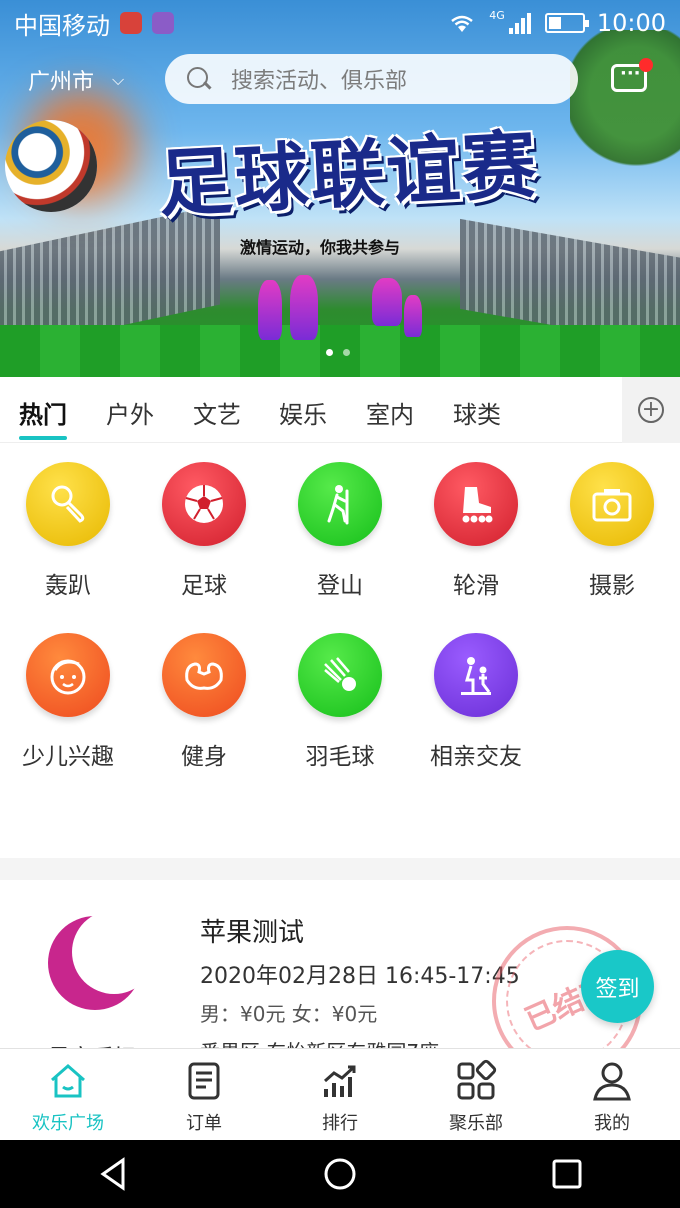 This screenshot has height=1208, width=680. I want to click on category-tabs: 热门 户外 文艺 娱乐 室内 球类 +, so click(340, 410).